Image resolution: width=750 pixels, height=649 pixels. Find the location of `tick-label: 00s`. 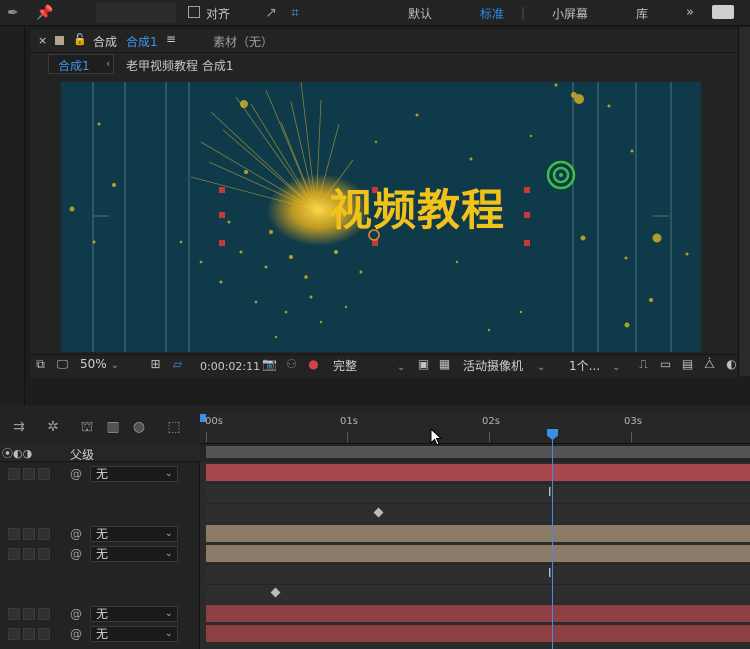

tick-label: 00s is located at coordinates (214, 421).